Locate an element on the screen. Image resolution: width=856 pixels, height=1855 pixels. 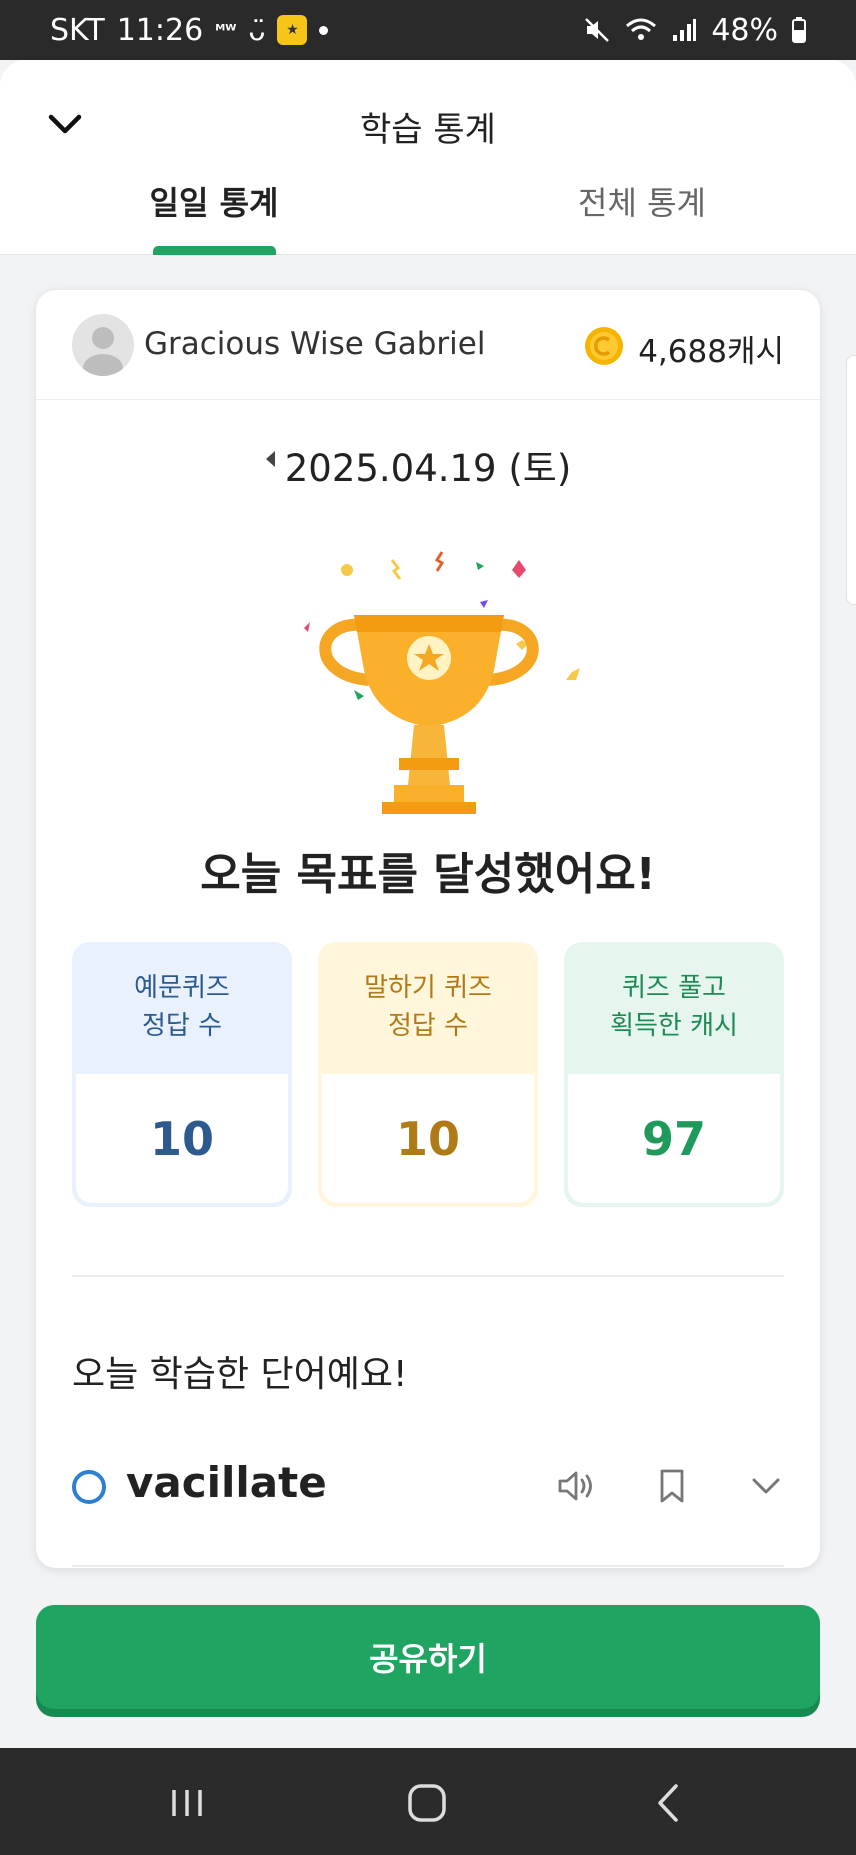
home-icon is located at coordinates (427, 1803).